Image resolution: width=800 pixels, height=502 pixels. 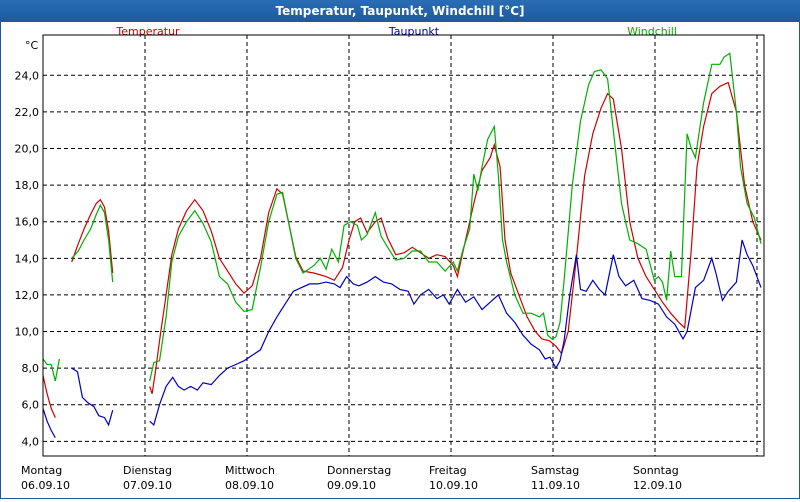 I want to click on x-tick-date: 09.09.10, so click(x=351, y=485).